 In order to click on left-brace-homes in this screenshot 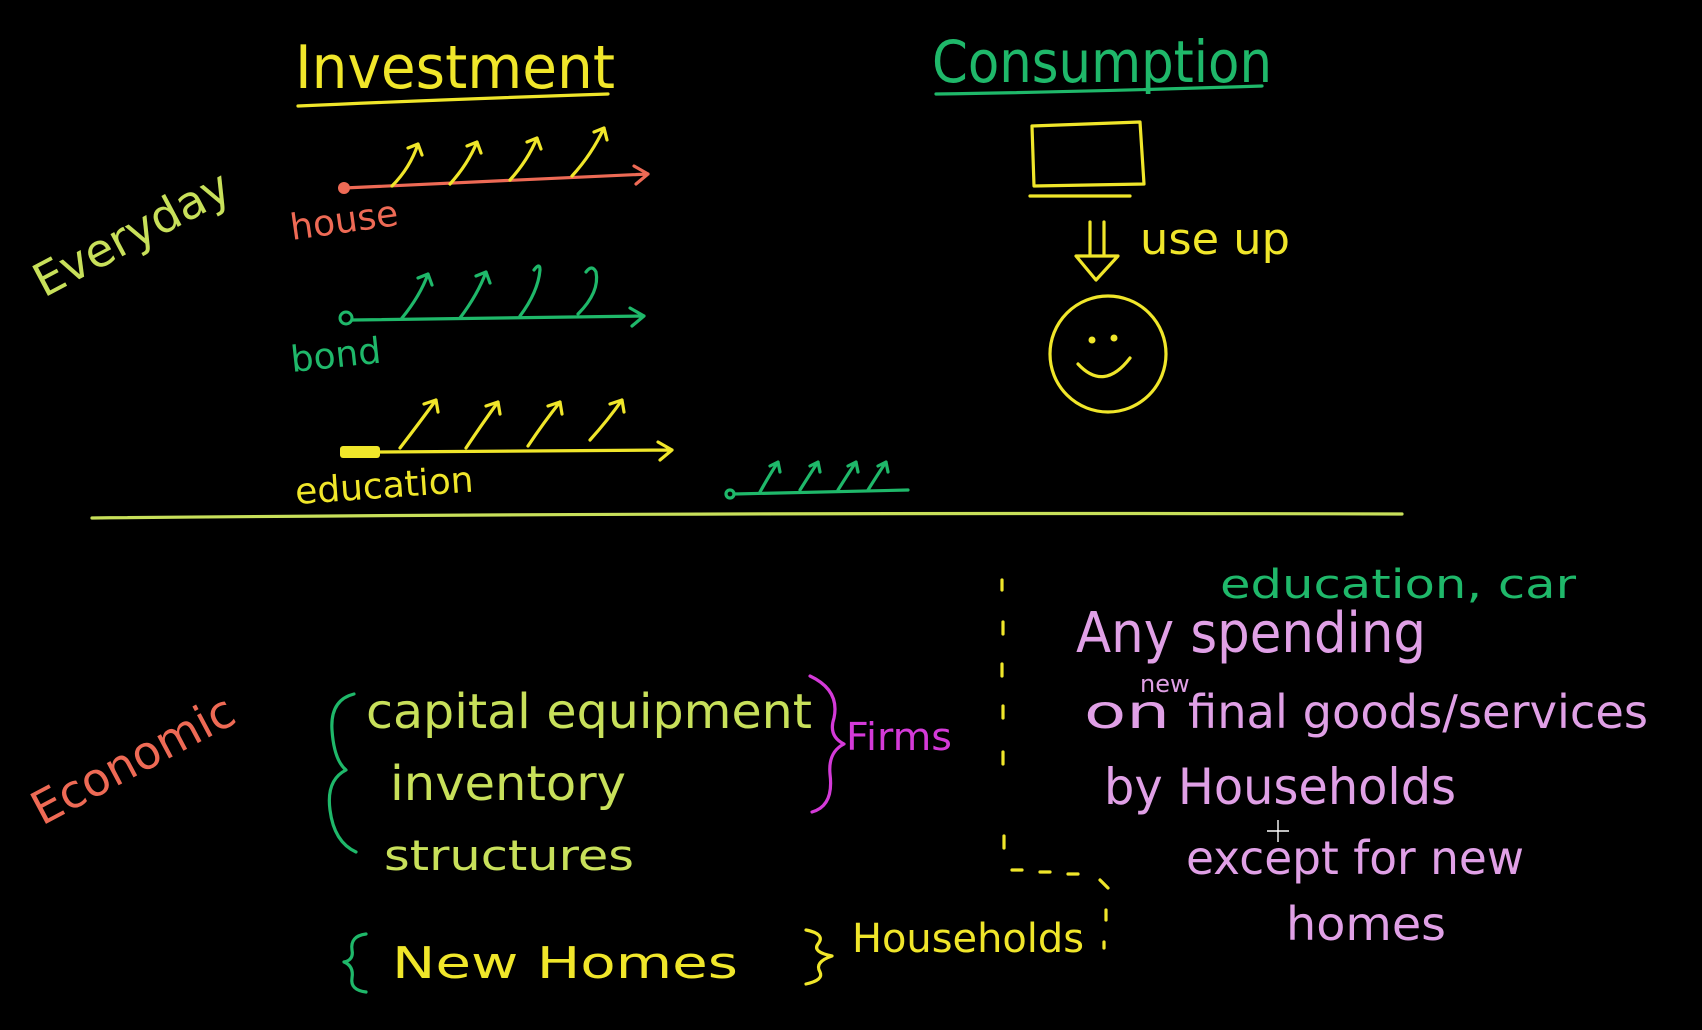, I will do `click(355, 963)`.